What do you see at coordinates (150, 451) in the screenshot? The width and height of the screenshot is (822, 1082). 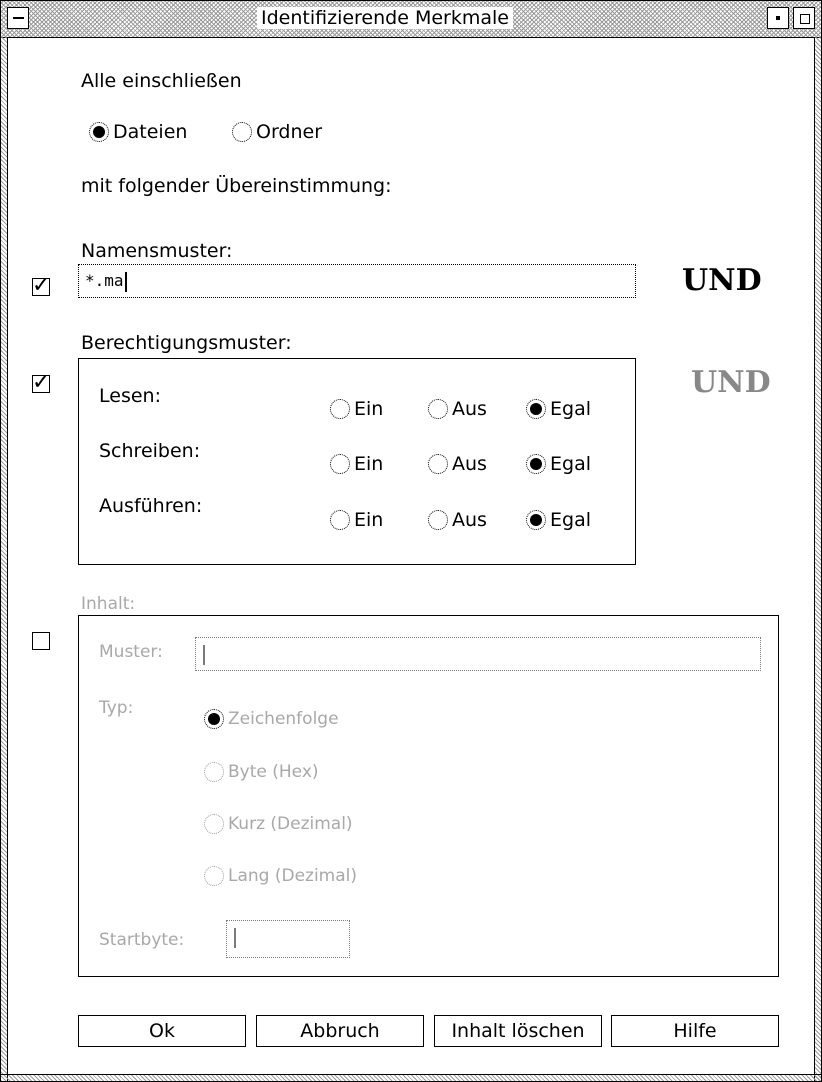 I see `perm-write-label: Schreiben:` at bounding box center [150, 451].